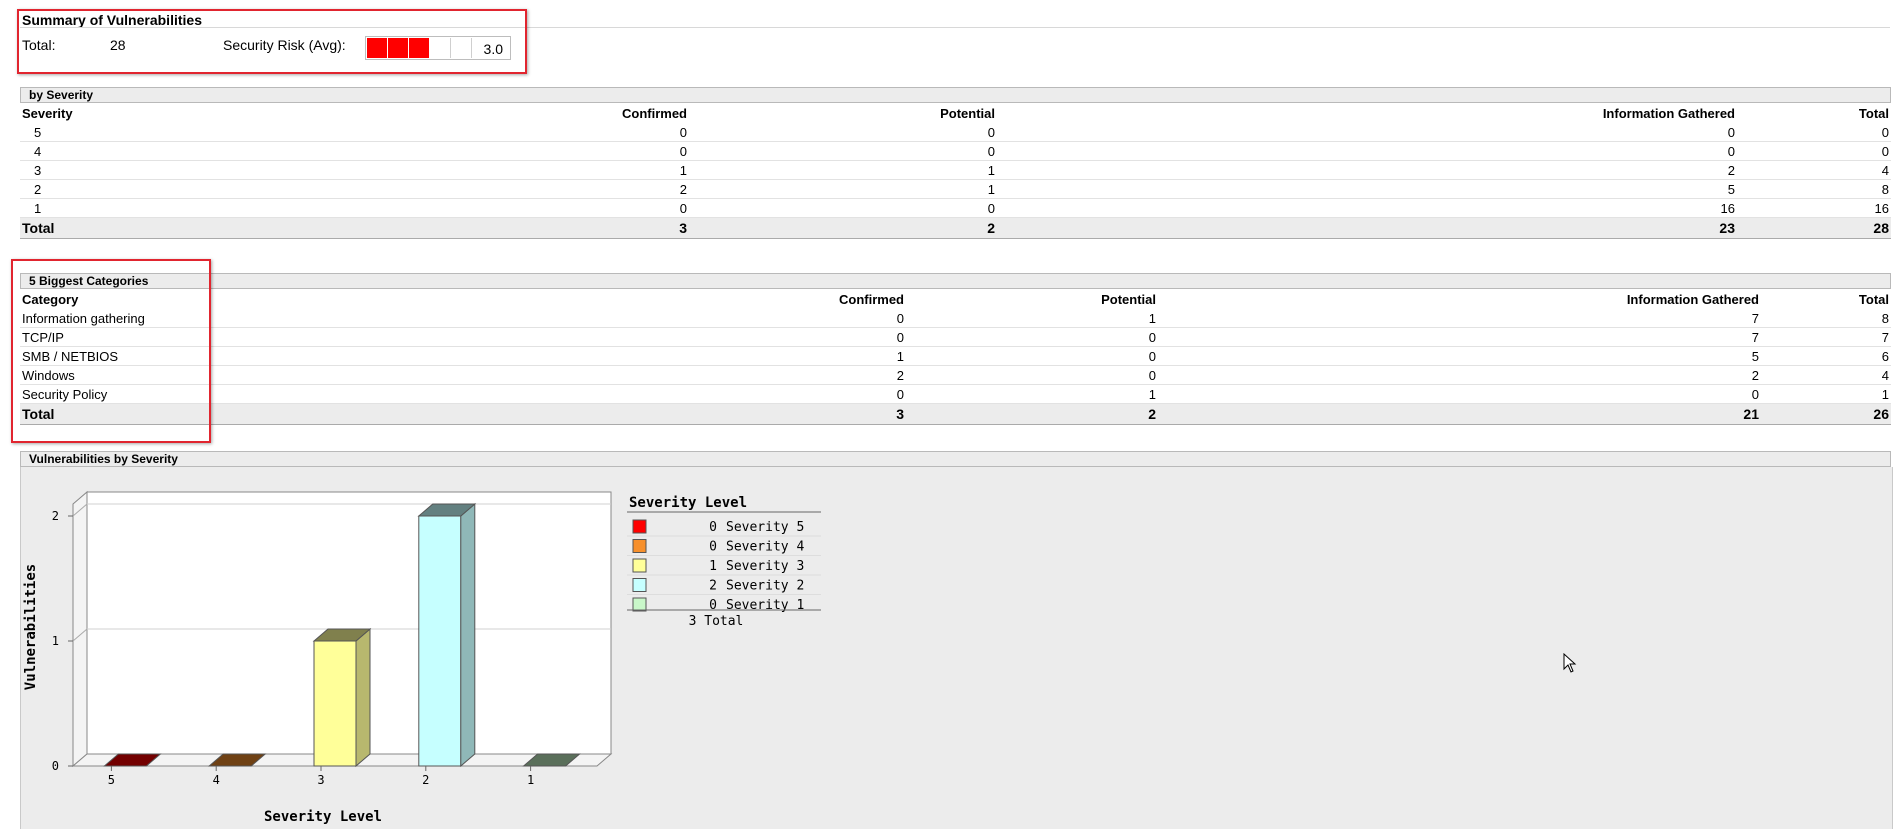  Describe the element at coordinates (272, 41) in the screenshot. I see `highlight-box-summary` at that location.